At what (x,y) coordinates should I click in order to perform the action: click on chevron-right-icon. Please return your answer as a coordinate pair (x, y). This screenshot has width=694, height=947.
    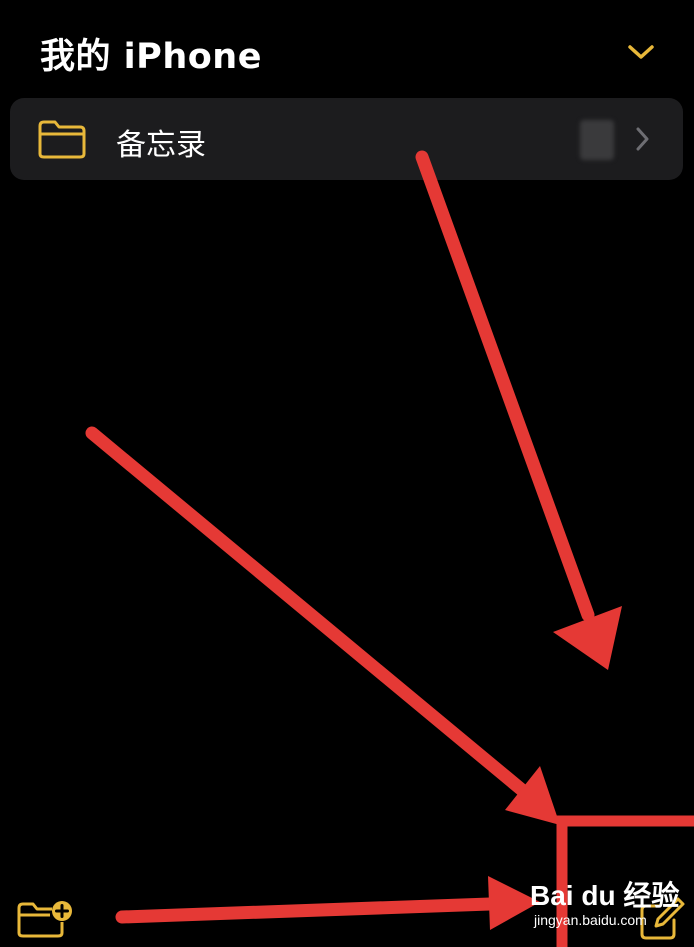
    Looking at the image, I should click on (642, 139).